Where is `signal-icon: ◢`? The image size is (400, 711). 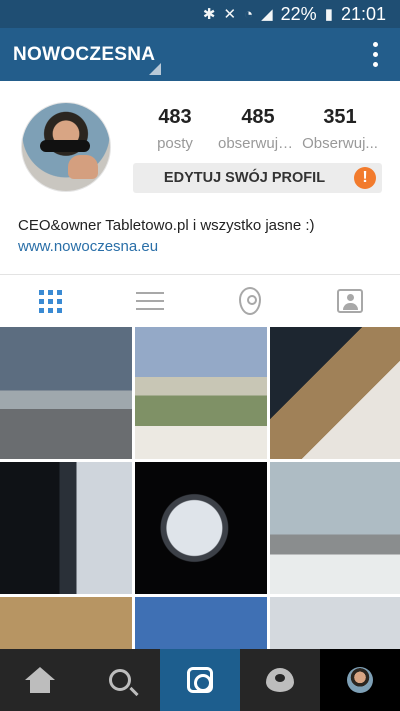 signal-icon: ◢ is located at coordinates (267, 14).